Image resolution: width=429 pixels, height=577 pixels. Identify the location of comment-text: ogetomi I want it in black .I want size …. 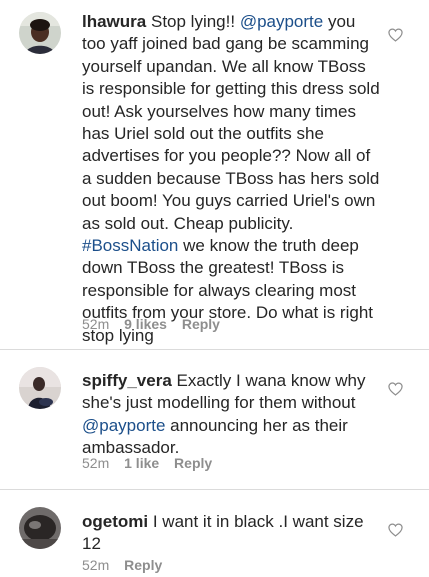
(231, 533).